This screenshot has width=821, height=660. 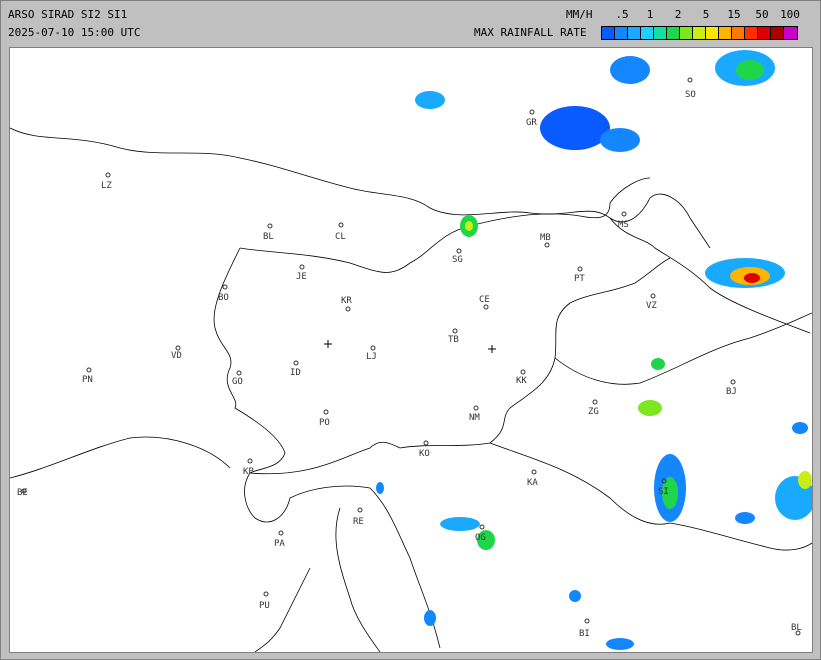 I want to click on city-marker: JE, so click(x=301, y=273).